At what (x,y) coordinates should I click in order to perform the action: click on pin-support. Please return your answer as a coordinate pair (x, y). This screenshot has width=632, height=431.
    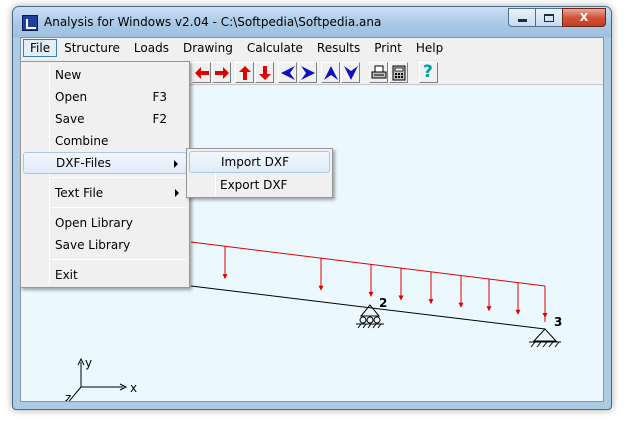
    Looking at the image, I should click on (545, 338).